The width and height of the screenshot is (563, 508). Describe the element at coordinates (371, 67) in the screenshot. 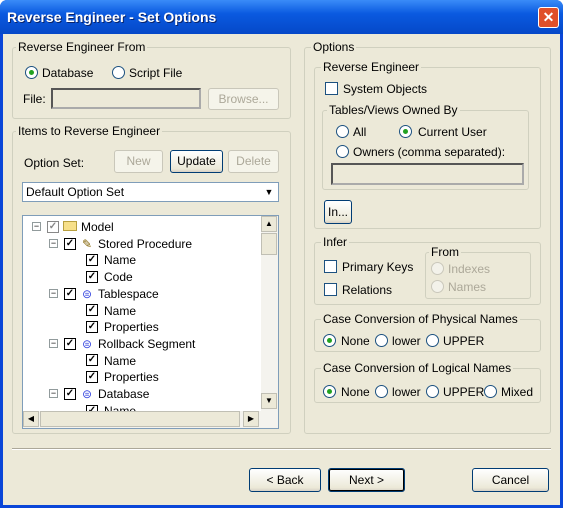

I see `group-label: Reverse Engineer` at that location.